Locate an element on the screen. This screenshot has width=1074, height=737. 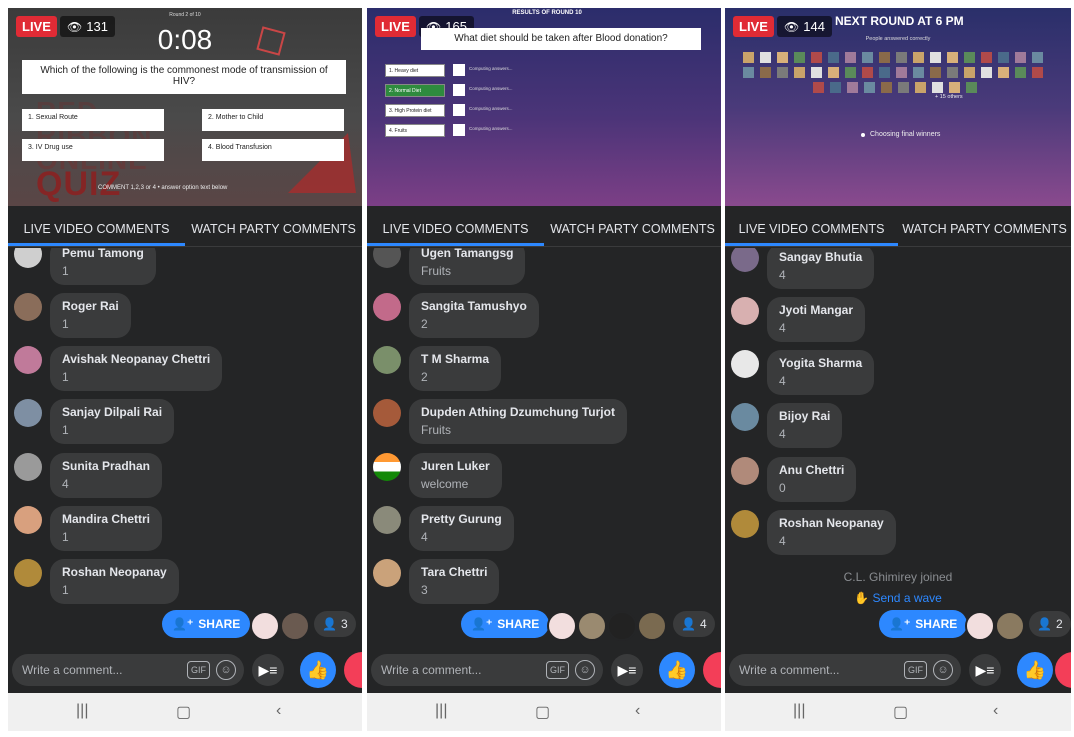
answer-option-3: 3. High Protein diet is located at coordinates (415, 110).